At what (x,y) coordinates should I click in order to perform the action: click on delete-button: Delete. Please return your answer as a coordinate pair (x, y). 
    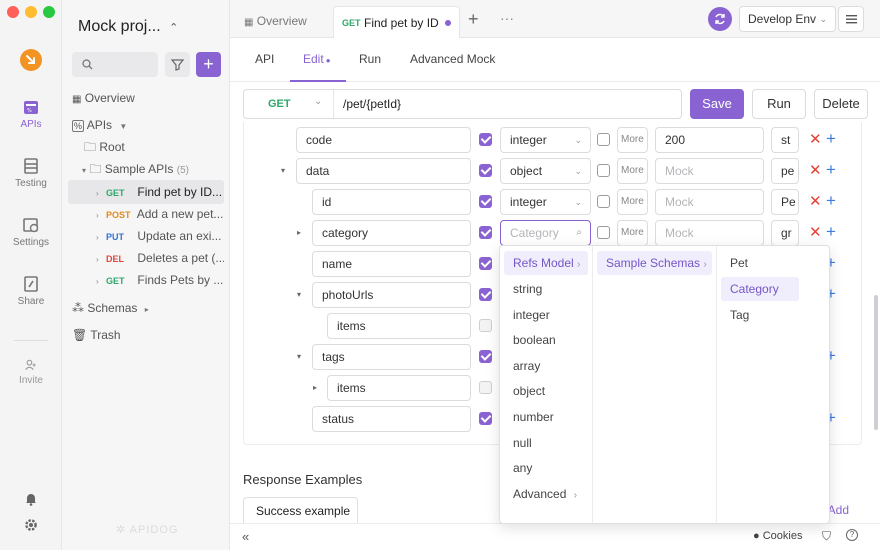
    Looking at the image, I should click on (841, 104).